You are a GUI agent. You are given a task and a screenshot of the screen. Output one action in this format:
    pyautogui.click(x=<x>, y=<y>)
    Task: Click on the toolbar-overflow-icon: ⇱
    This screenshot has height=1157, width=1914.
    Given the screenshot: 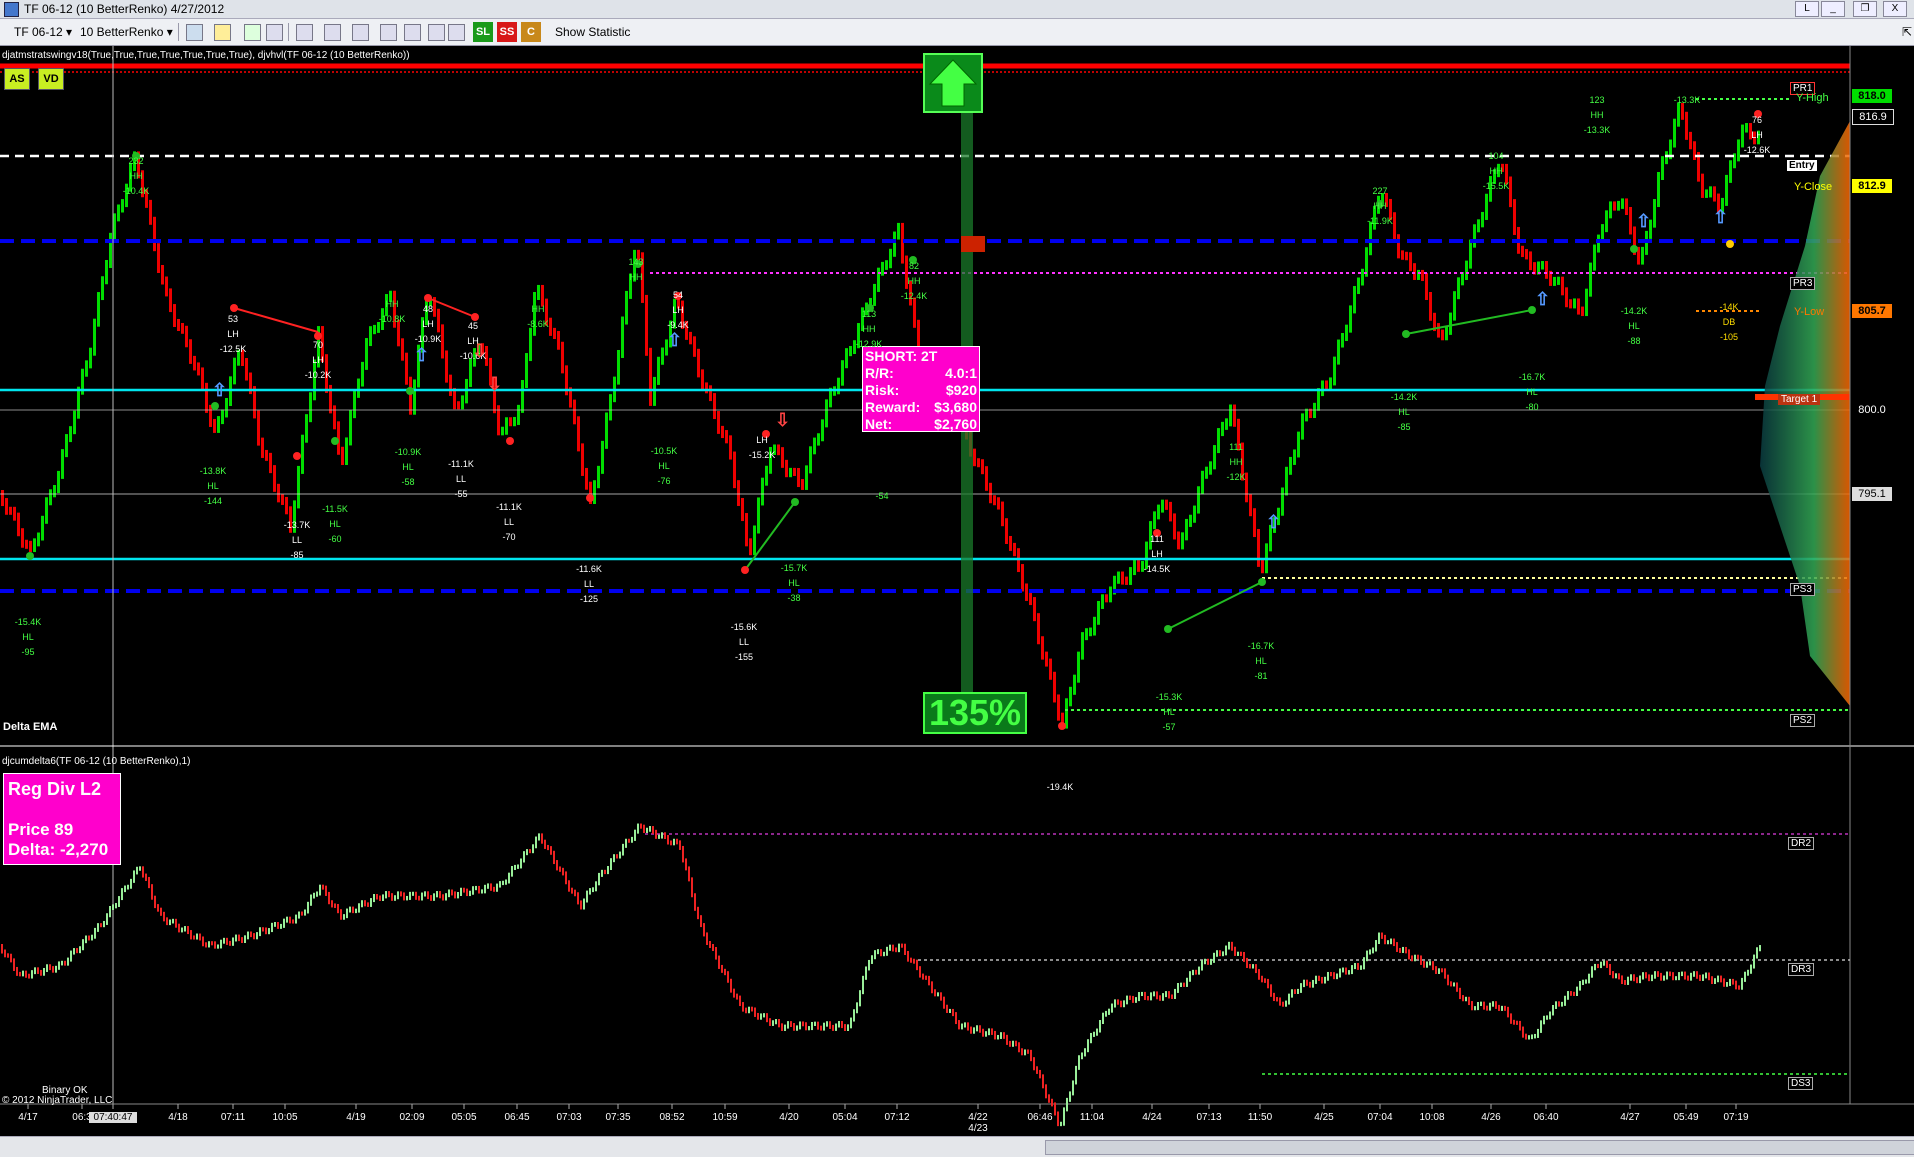 What is the action you would take?
    pyautogui.click(x=1907, y=32)
    